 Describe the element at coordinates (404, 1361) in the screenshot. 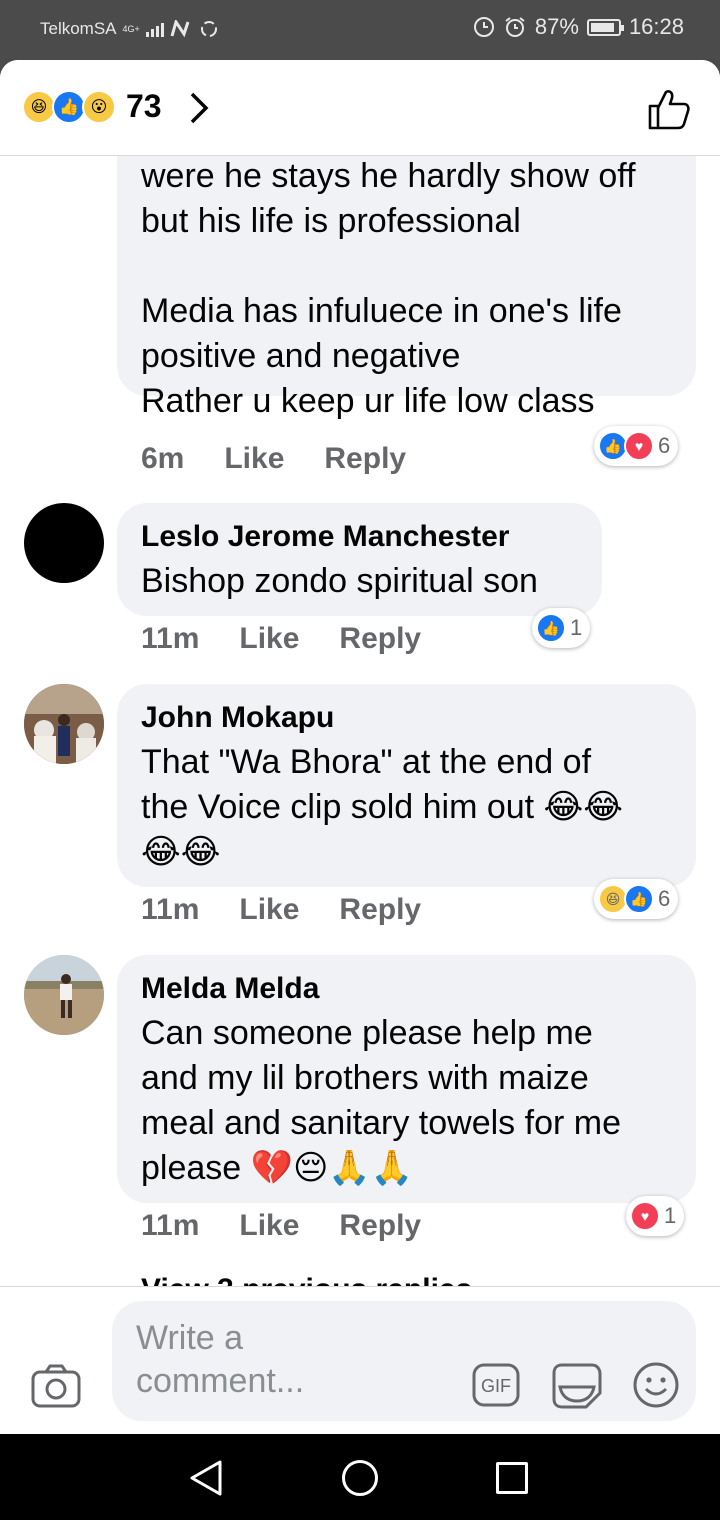

I see `comment-input: Write a comment... GIF` at that location.